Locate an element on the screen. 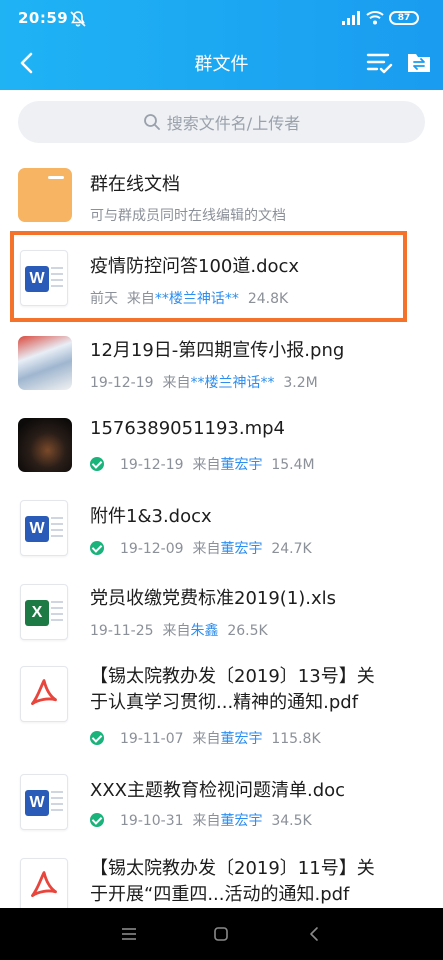 The image size is (443, 960). file-name: 党员收缴党费标准2019(1).xls is located at coordinates (213, 598).